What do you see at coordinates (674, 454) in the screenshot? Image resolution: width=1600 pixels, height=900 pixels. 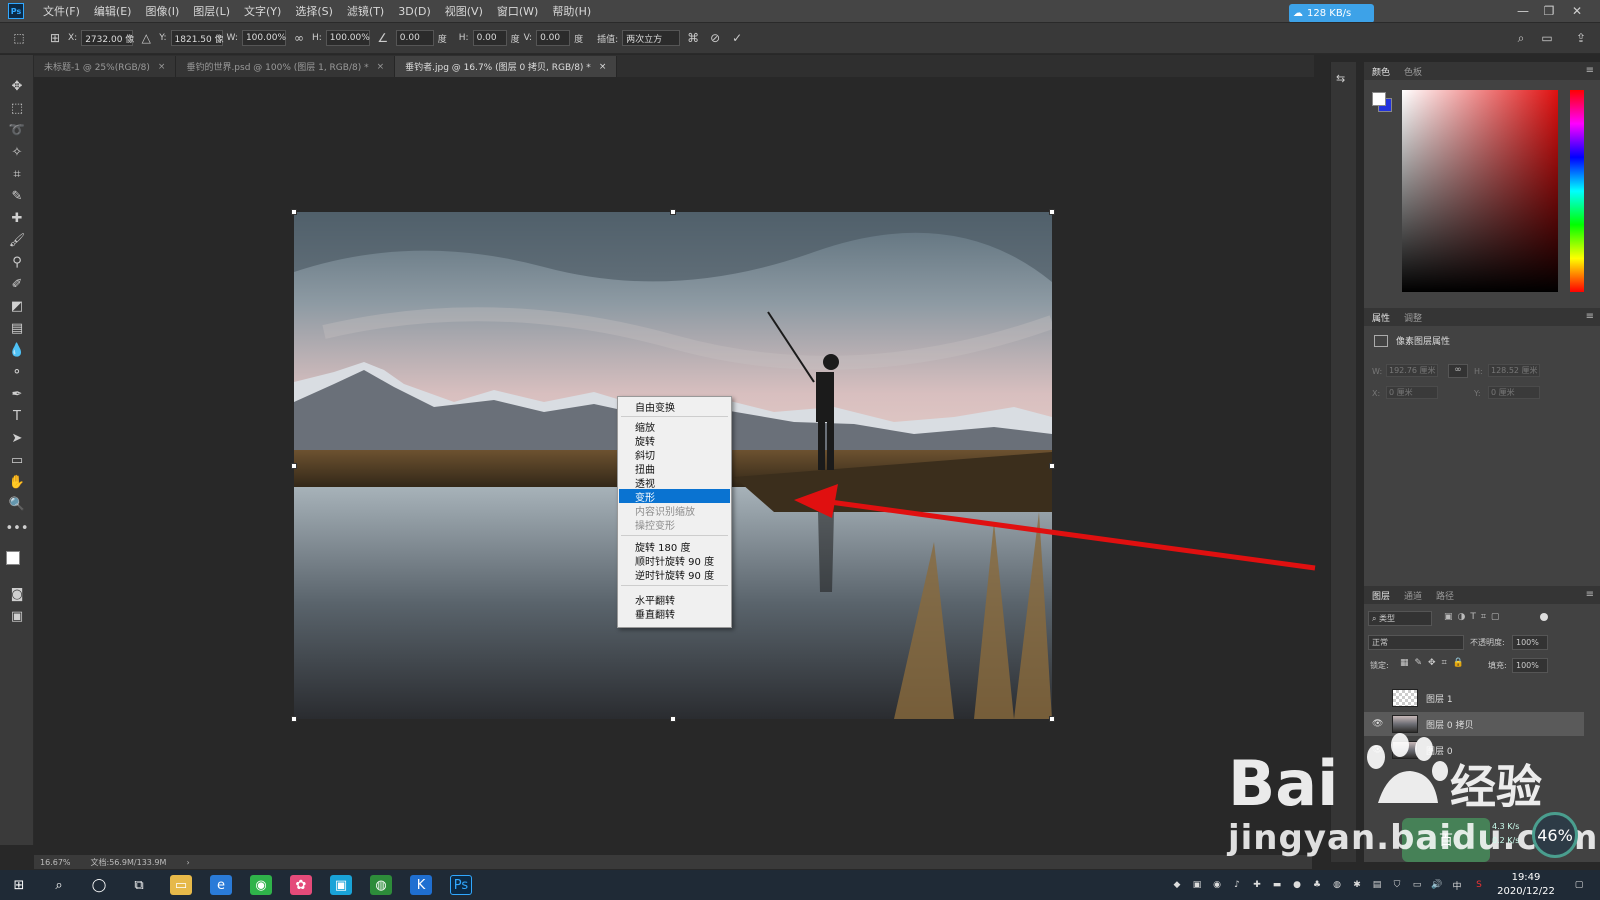 I see `menu-skew: 斜切` at bounding box center [674, 454].